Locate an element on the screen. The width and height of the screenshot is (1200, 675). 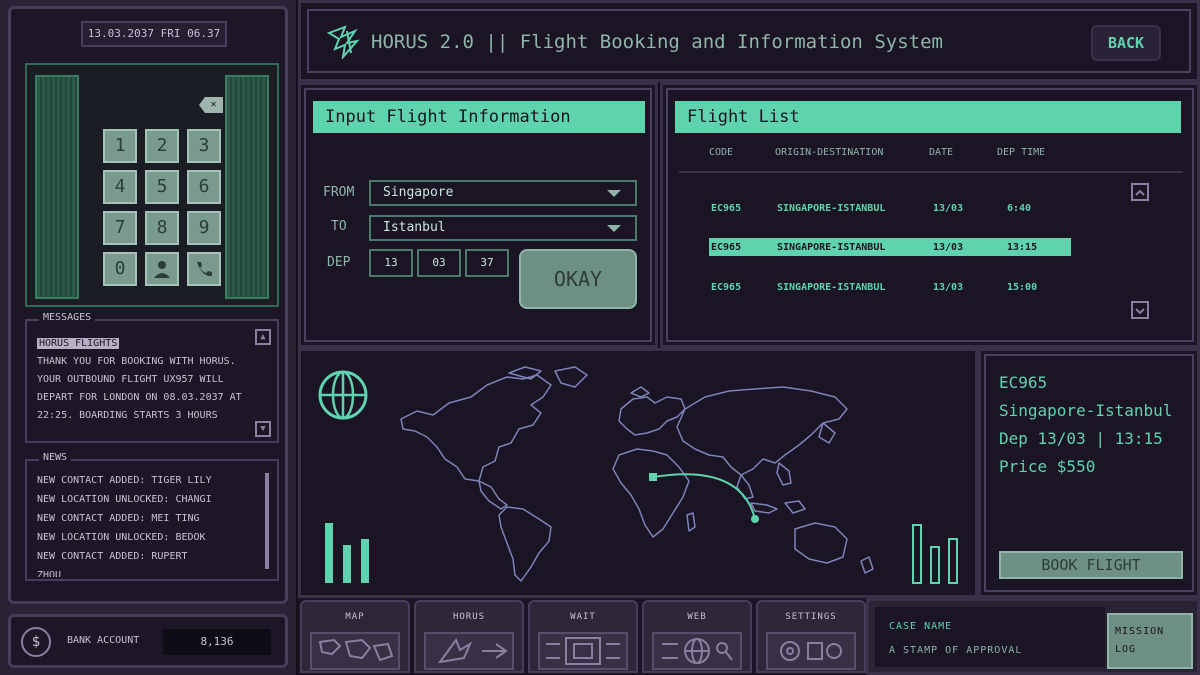
call-button is located at coordinates (204, 269).